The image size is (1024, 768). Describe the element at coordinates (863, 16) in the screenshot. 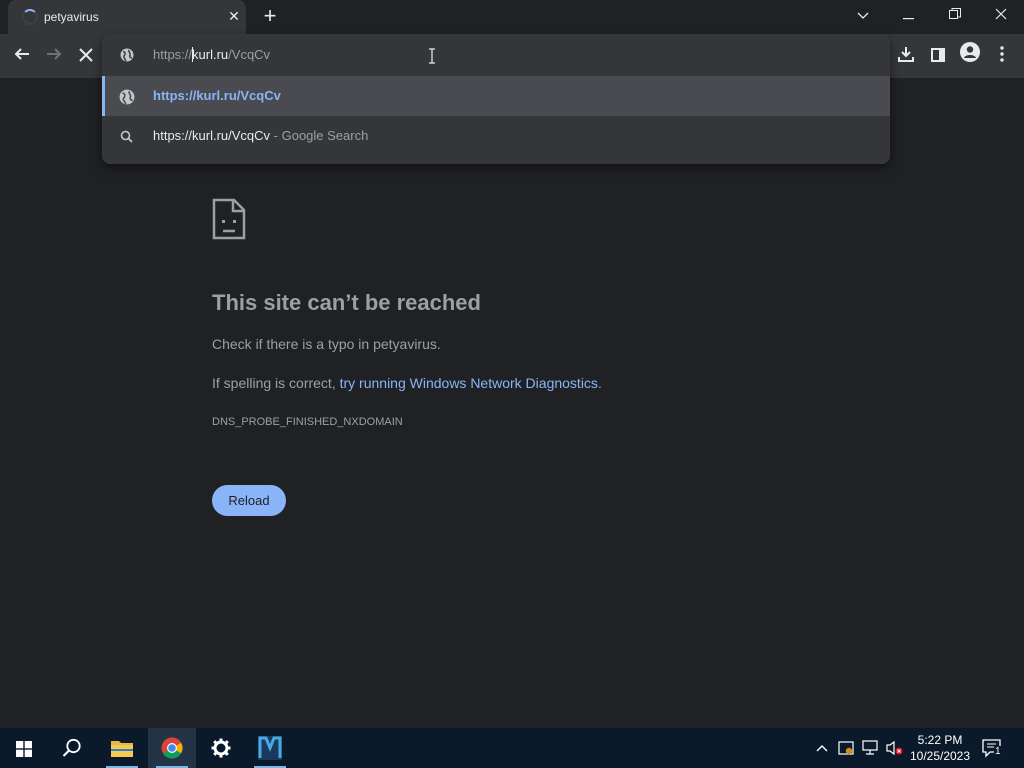

I see `tab-search-chevron-icon` at that location.